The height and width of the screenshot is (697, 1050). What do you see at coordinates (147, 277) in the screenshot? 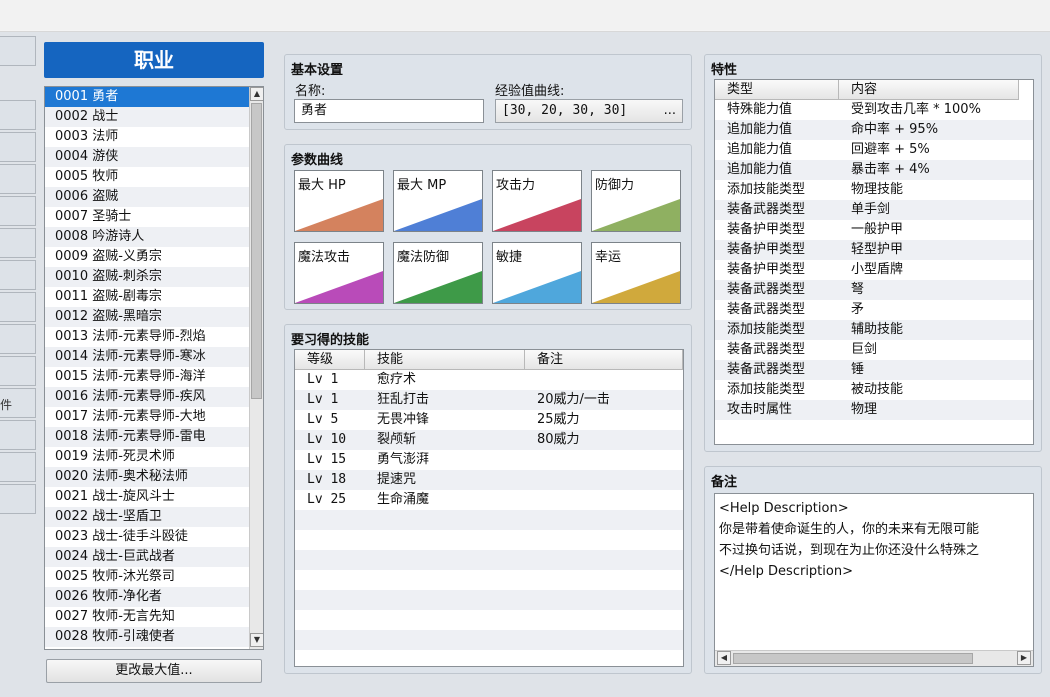
I see `class-list-item: 0010 盗贼-刺杀宗` at bounding box center [147, 277].